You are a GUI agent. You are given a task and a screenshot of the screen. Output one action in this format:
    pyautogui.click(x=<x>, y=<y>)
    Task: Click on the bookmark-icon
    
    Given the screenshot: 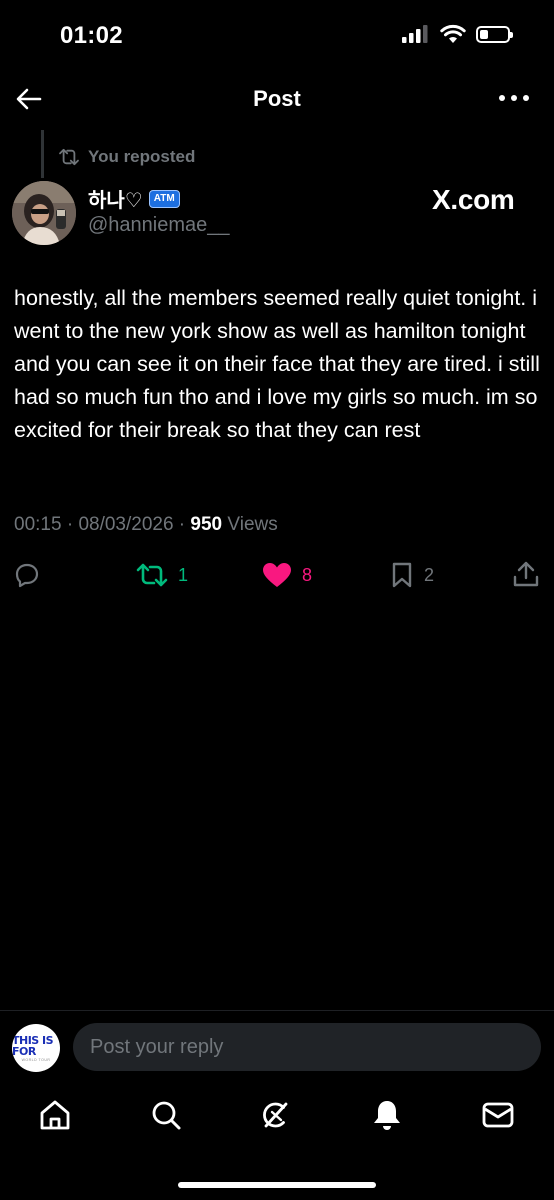 What is the action you would take?
    pyautogui.click(x=402, y=575)
    